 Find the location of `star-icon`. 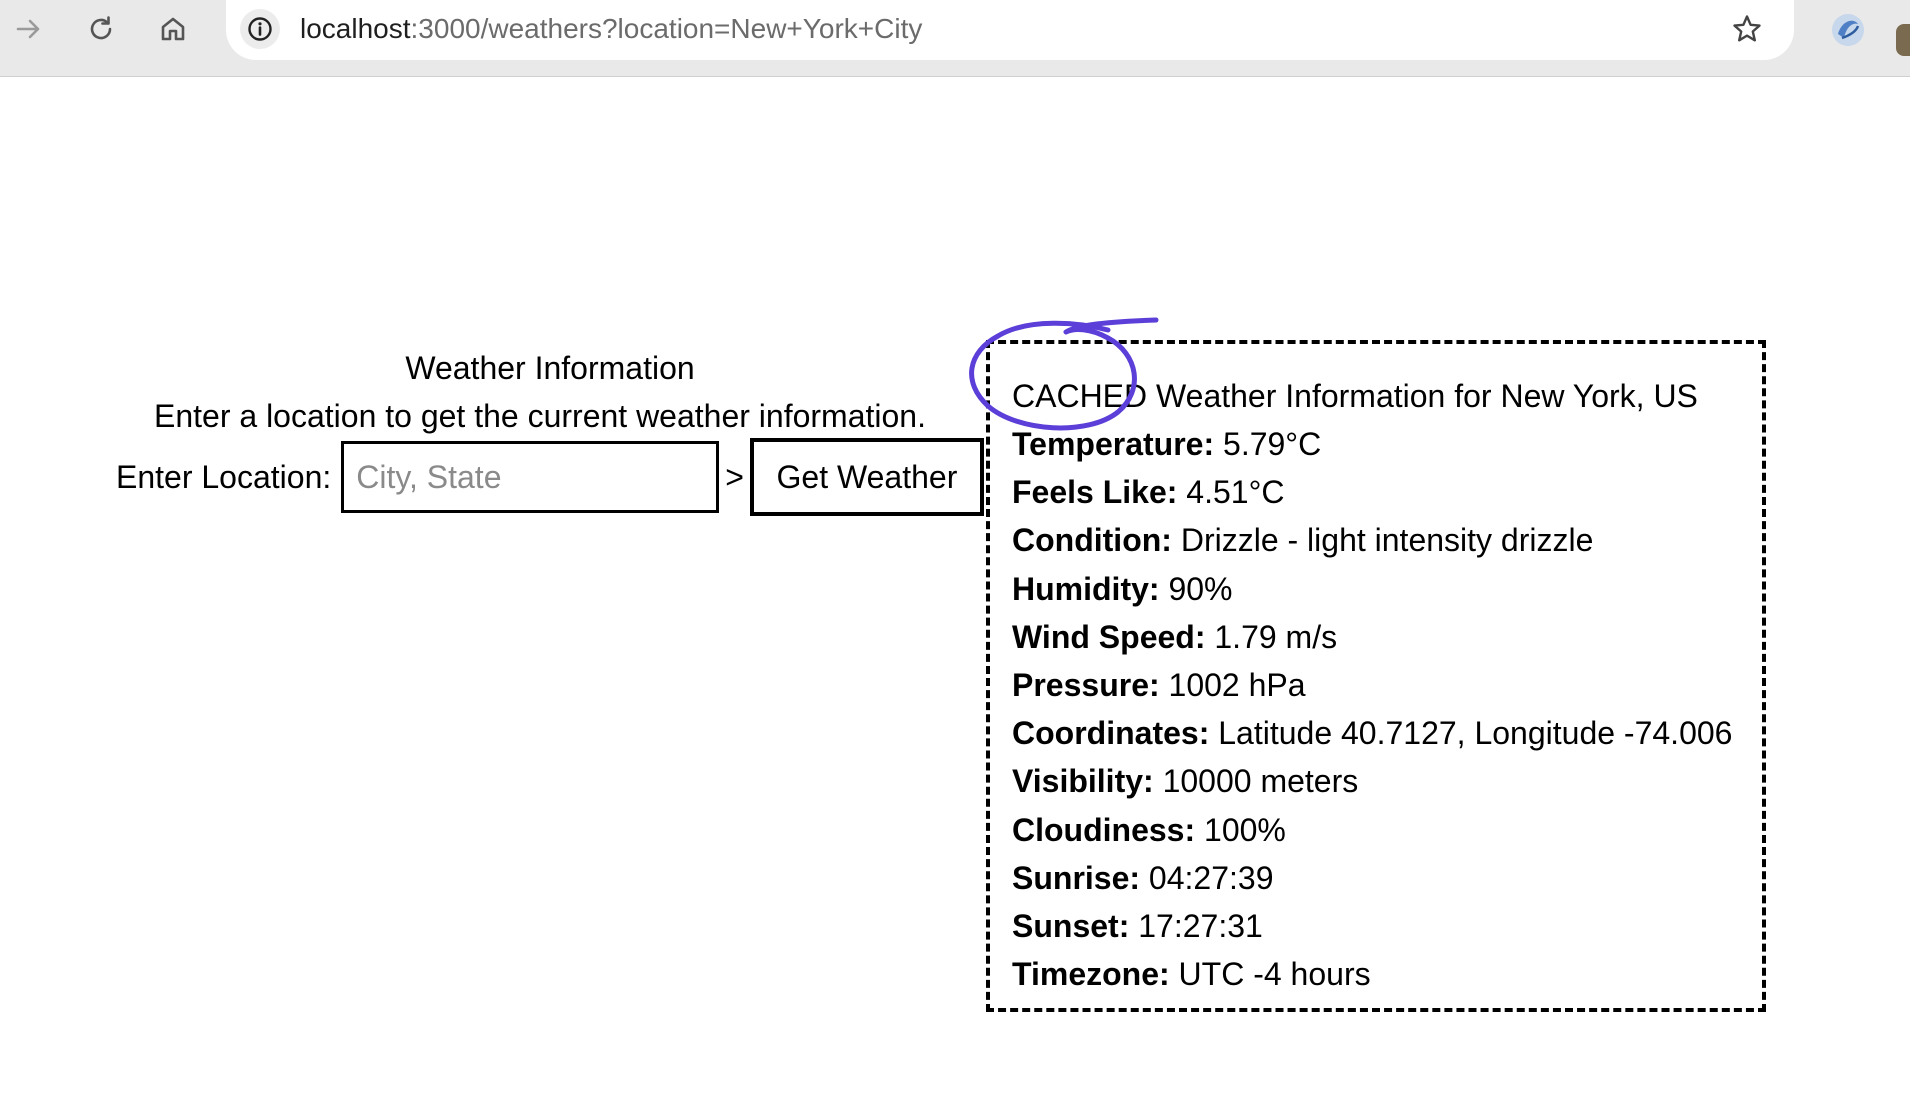

star-icon is located at coordinates (1747, 28).